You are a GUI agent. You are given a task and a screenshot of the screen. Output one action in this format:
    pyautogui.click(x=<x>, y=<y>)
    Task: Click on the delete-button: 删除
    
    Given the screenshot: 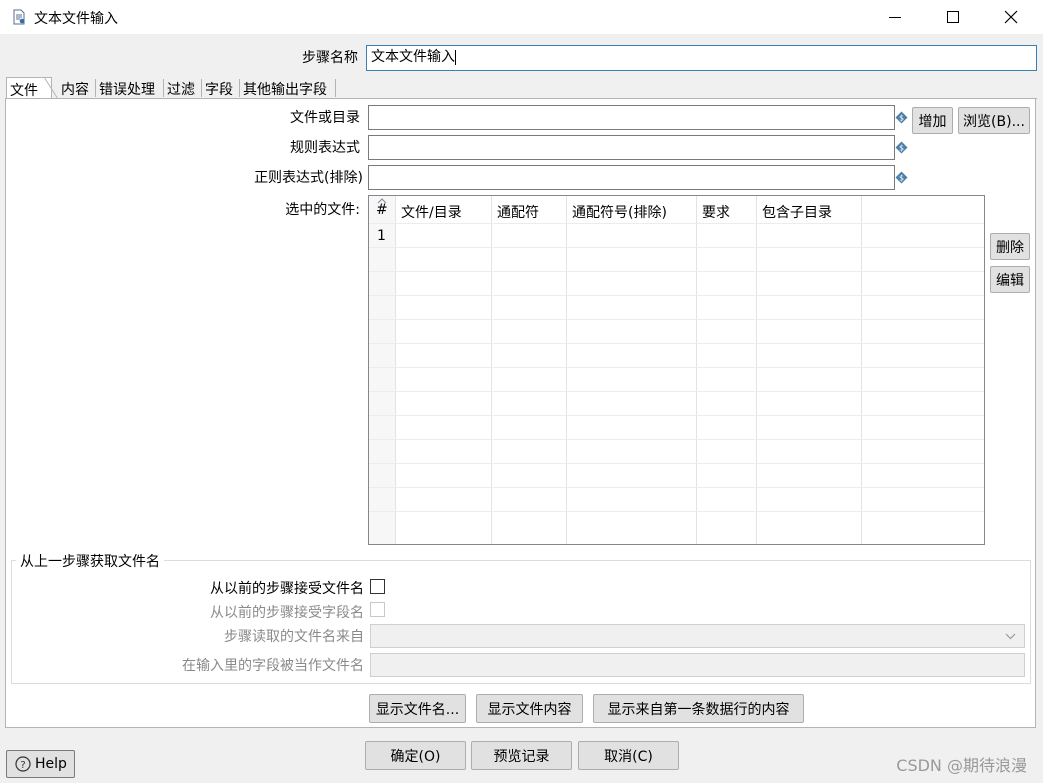 What is the action you would take?
    pyautogui.click(x=1010, y=246)
    